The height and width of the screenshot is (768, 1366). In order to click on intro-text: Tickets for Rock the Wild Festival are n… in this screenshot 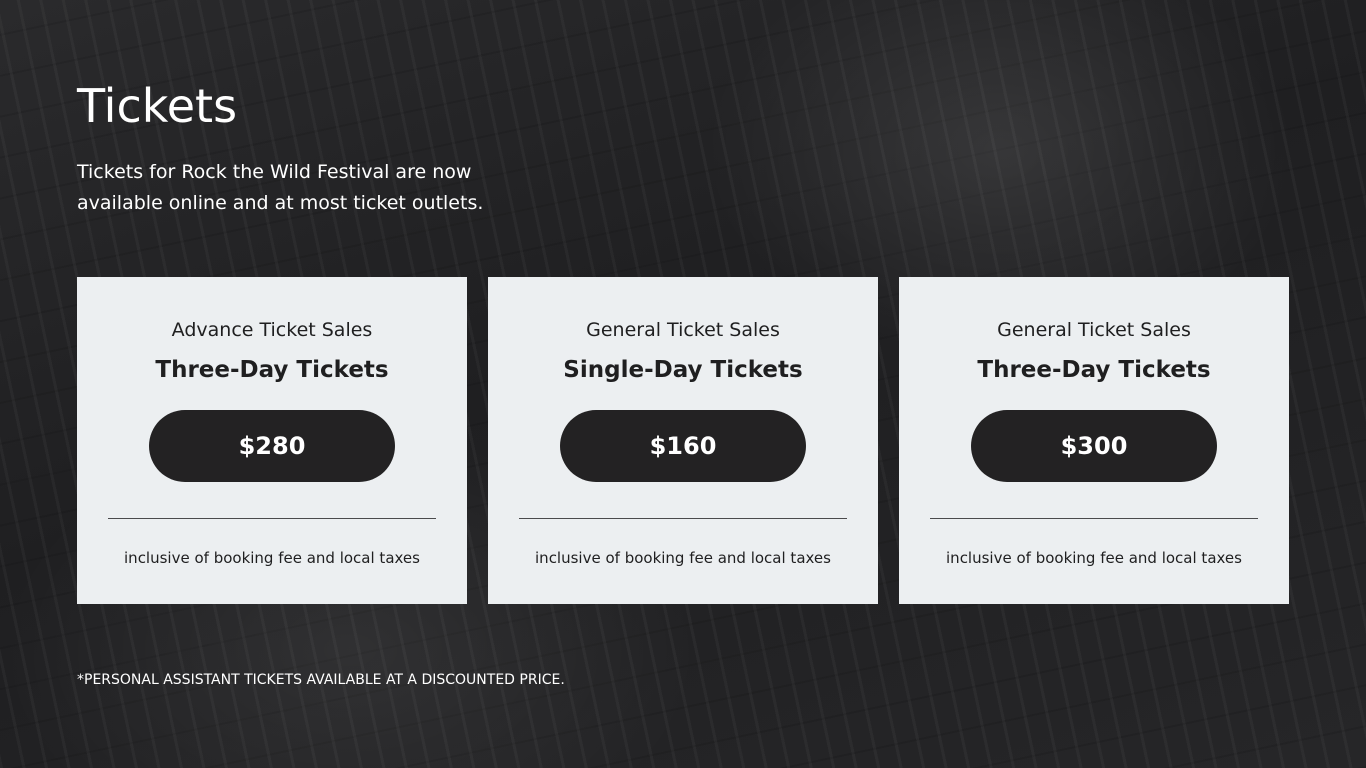, I will do `click(280, 187)`.